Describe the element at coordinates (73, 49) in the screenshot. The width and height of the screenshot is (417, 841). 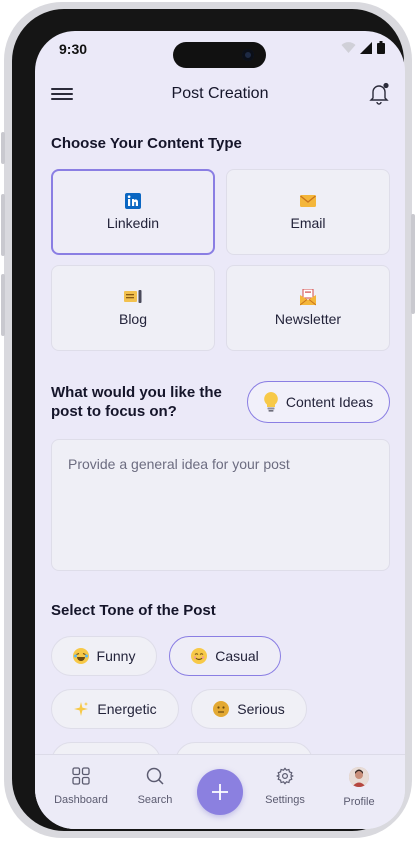
I see `status-time: 9:30` at that location.